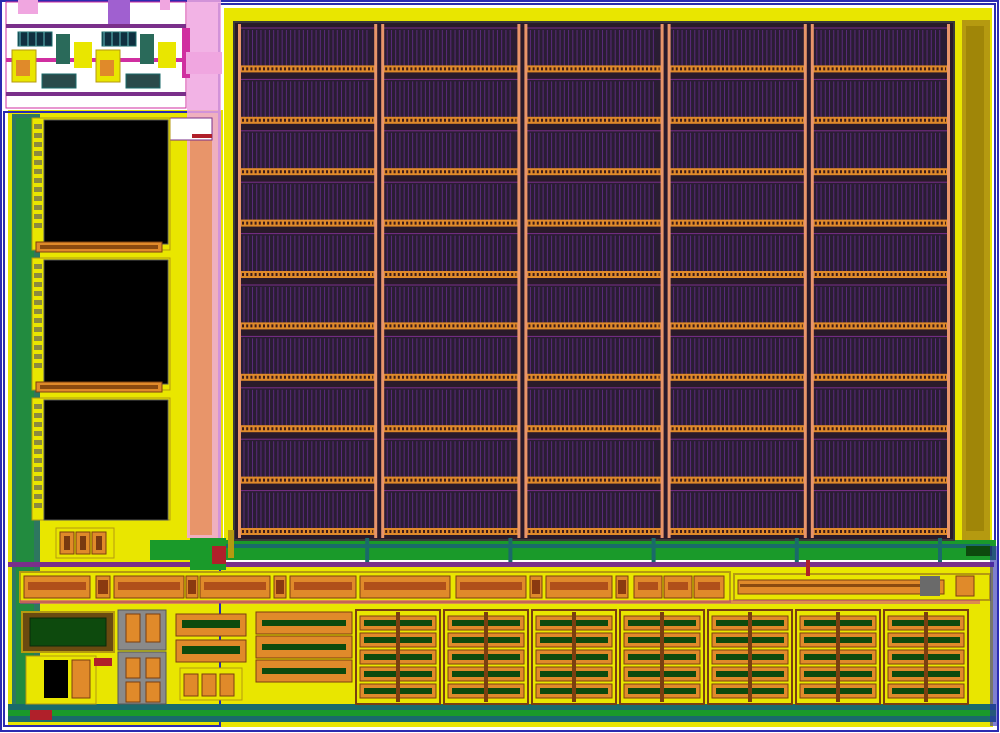 This screenshot has height=733, width=1000. I want to click on strip-magenta-rail, so click(500, 602).